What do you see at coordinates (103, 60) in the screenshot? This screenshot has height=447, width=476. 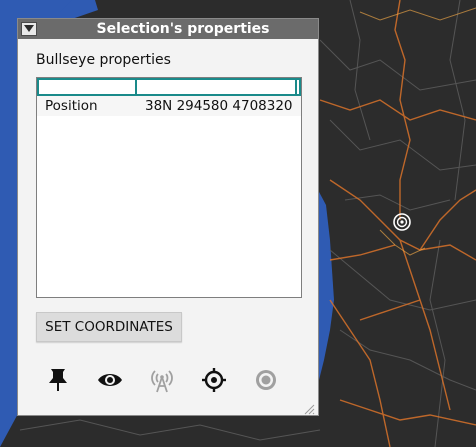 I see `section-label: Bullseye properties` at bounding box center [103, 60].